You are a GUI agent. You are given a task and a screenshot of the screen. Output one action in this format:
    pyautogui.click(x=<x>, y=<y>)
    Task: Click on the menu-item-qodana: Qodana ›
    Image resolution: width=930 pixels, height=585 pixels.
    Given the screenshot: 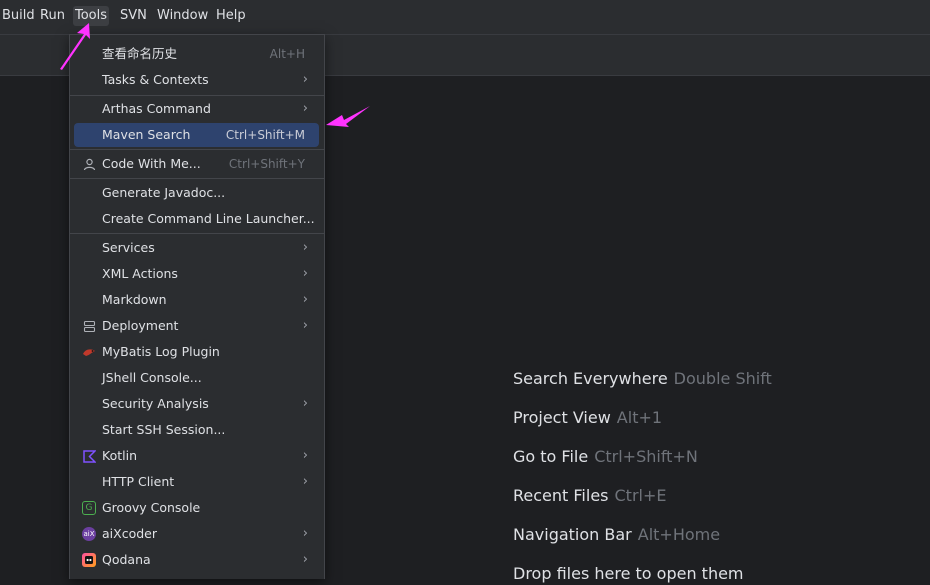 What is the action you would take?
    pyautogui.click(x=196, y=560)
    